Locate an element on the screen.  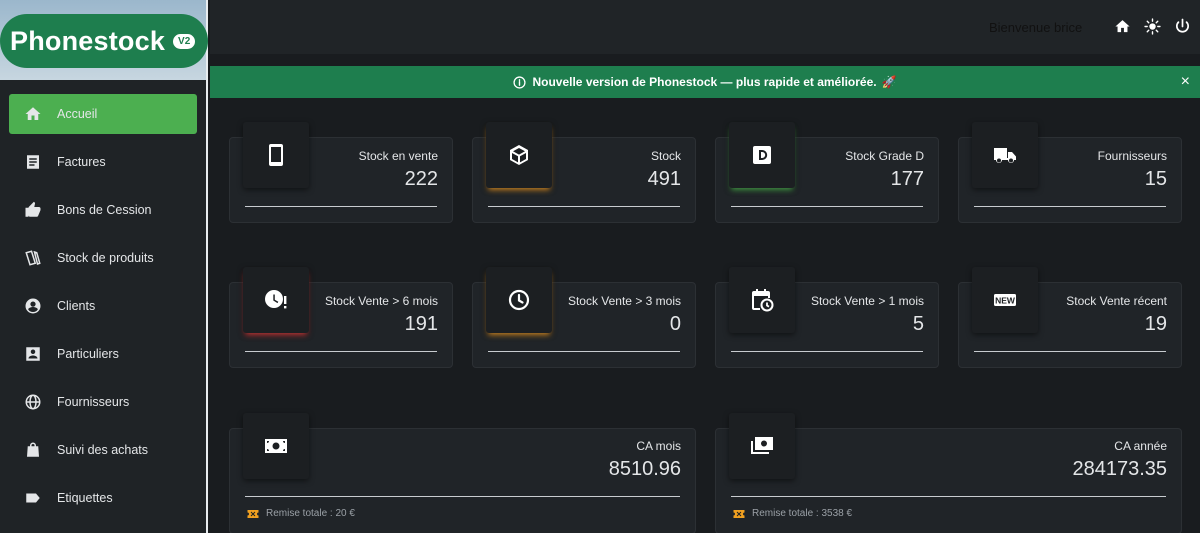
cash-multiple-icon is located at coordinates (762, 446).